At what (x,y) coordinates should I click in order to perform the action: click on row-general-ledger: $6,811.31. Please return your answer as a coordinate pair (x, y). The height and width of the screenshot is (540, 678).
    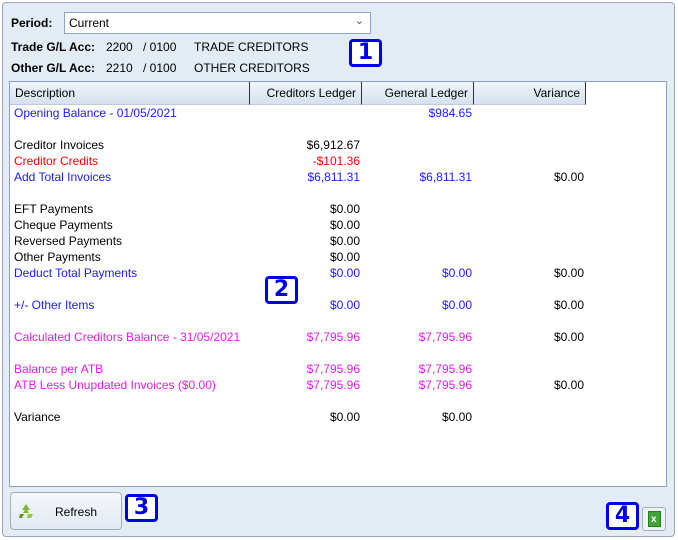
    Looking at the image, I should click on (446, 177).